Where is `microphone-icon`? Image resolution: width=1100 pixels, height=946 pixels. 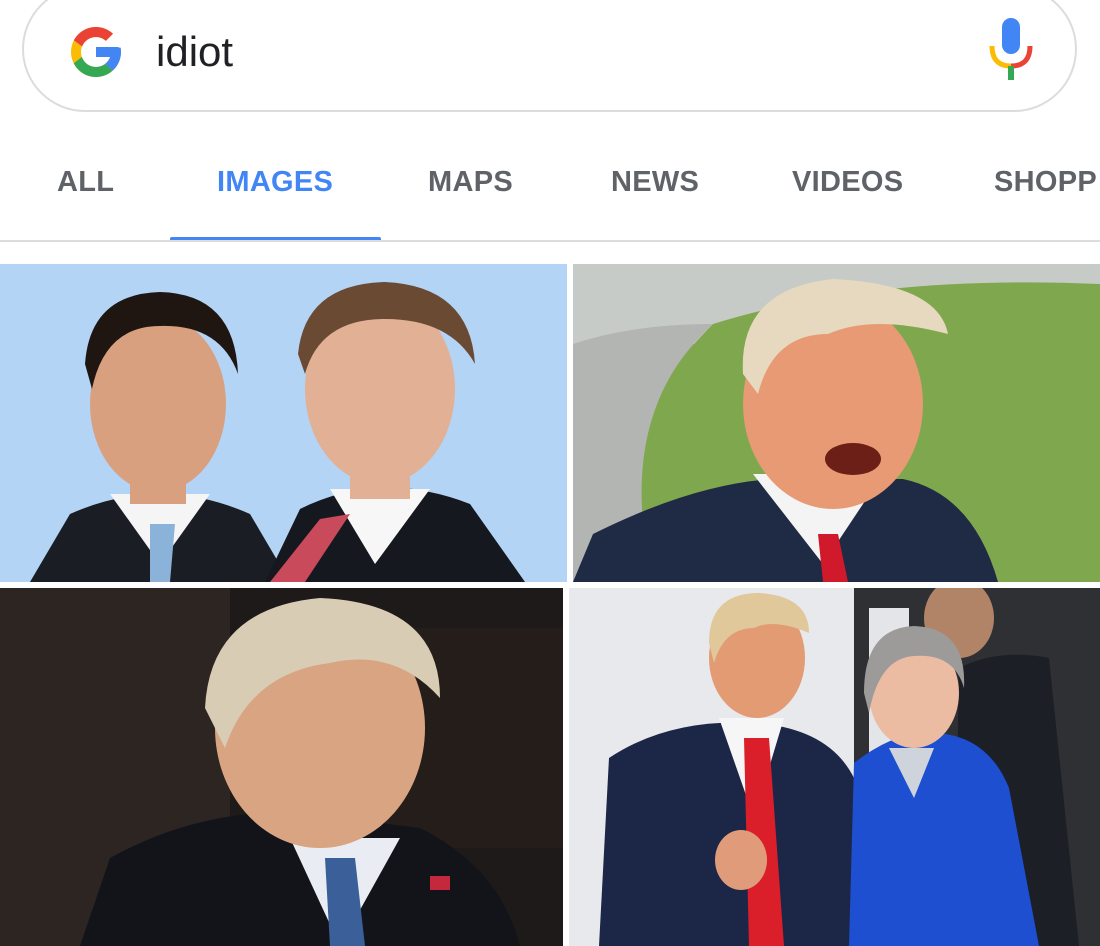 microphone-icon is located at coordinates (1011, 51).